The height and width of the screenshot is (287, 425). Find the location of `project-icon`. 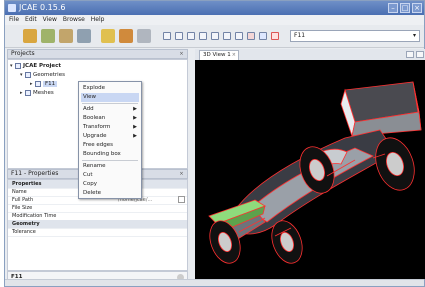

project-icon is located at coordinates (18, 65).